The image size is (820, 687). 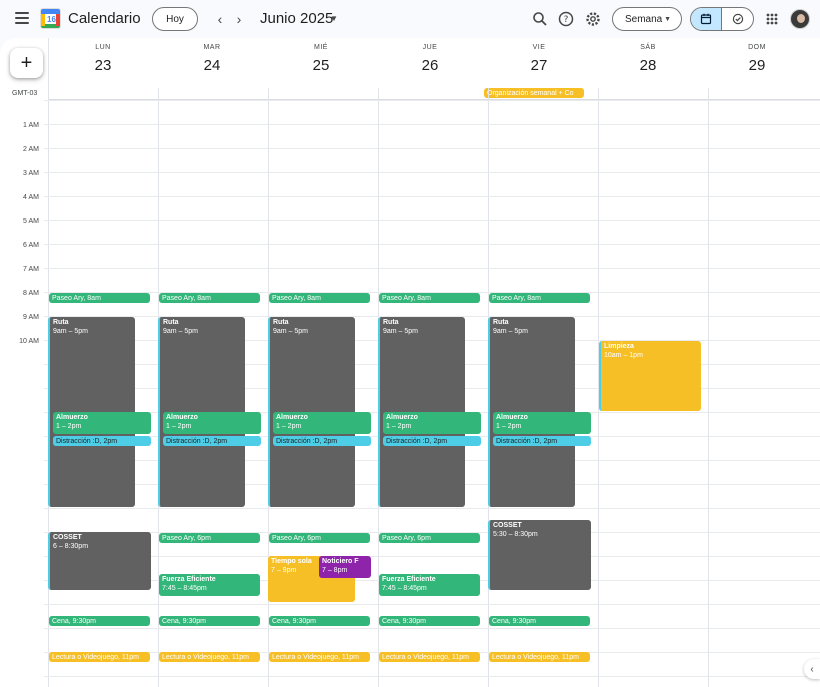 I want to click on hour-label: 1 AM, so click(x=31, y=125).